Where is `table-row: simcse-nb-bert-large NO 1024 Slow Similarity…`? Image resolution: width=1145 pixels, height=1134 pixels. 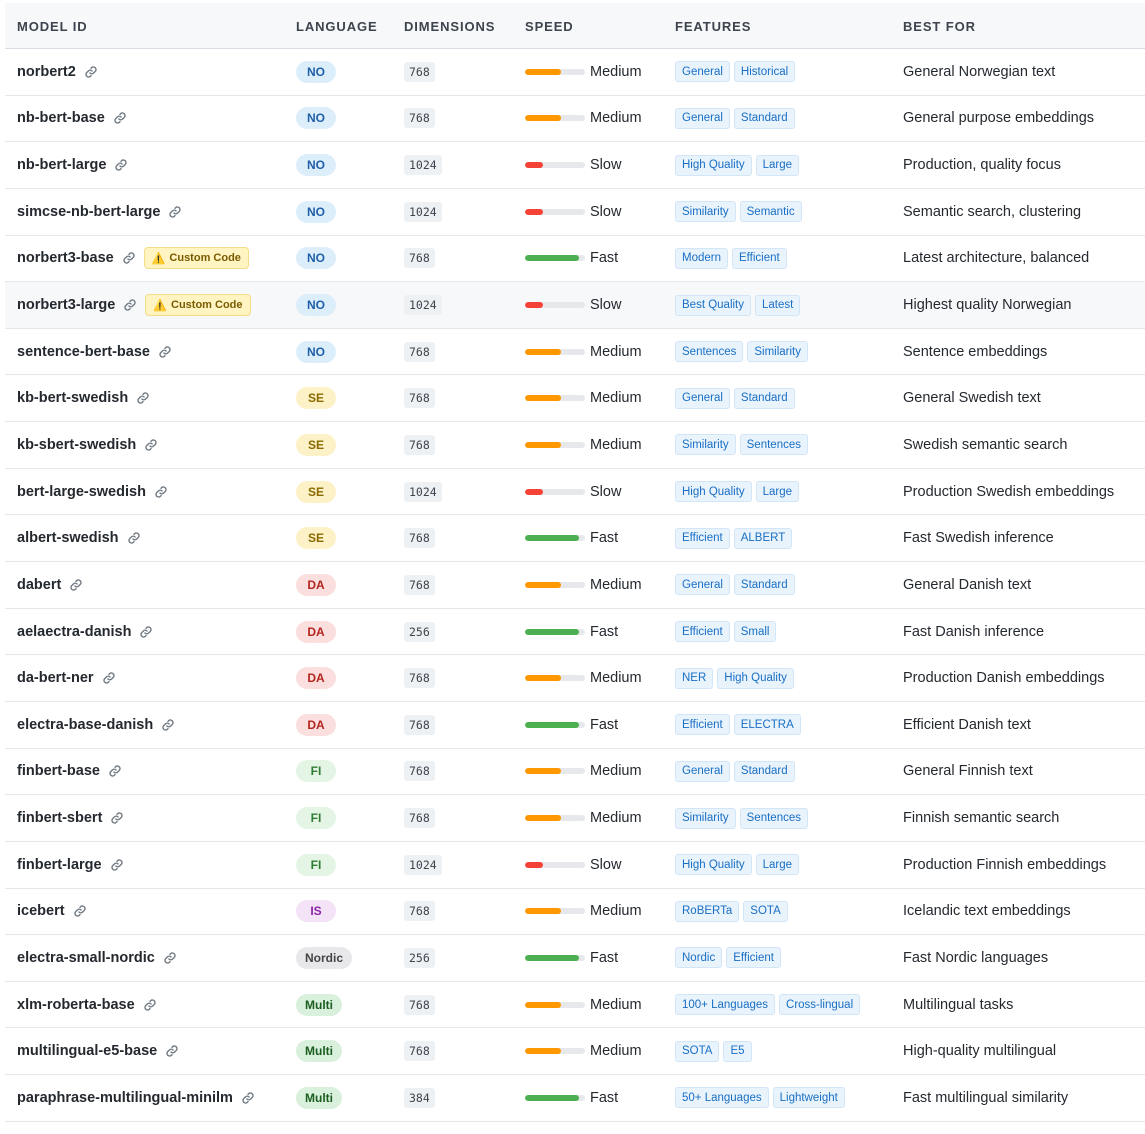 table-row: simcse-nb-bert-large NO 1024 Slow Similarity… is located at coordinates (575, 212).